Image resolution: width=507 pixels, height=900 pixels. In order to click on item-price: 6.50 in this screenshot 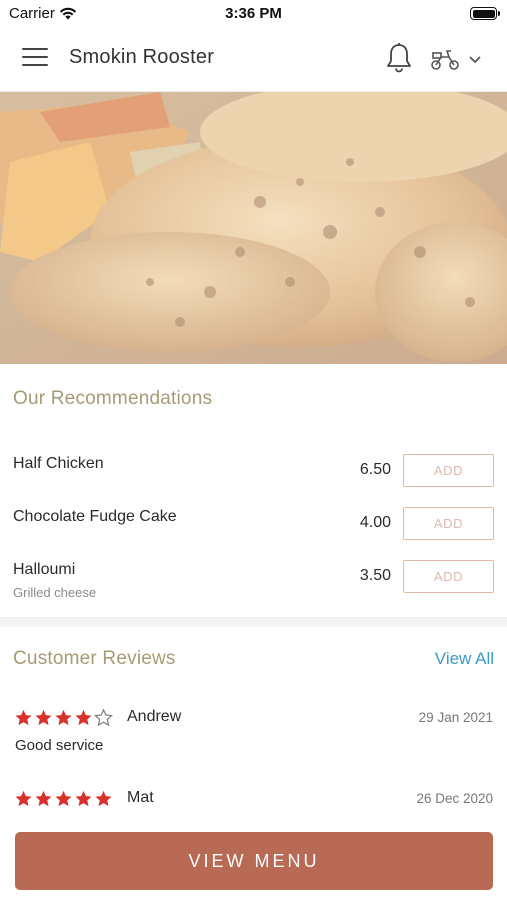, I will do `click(375, 469)`.